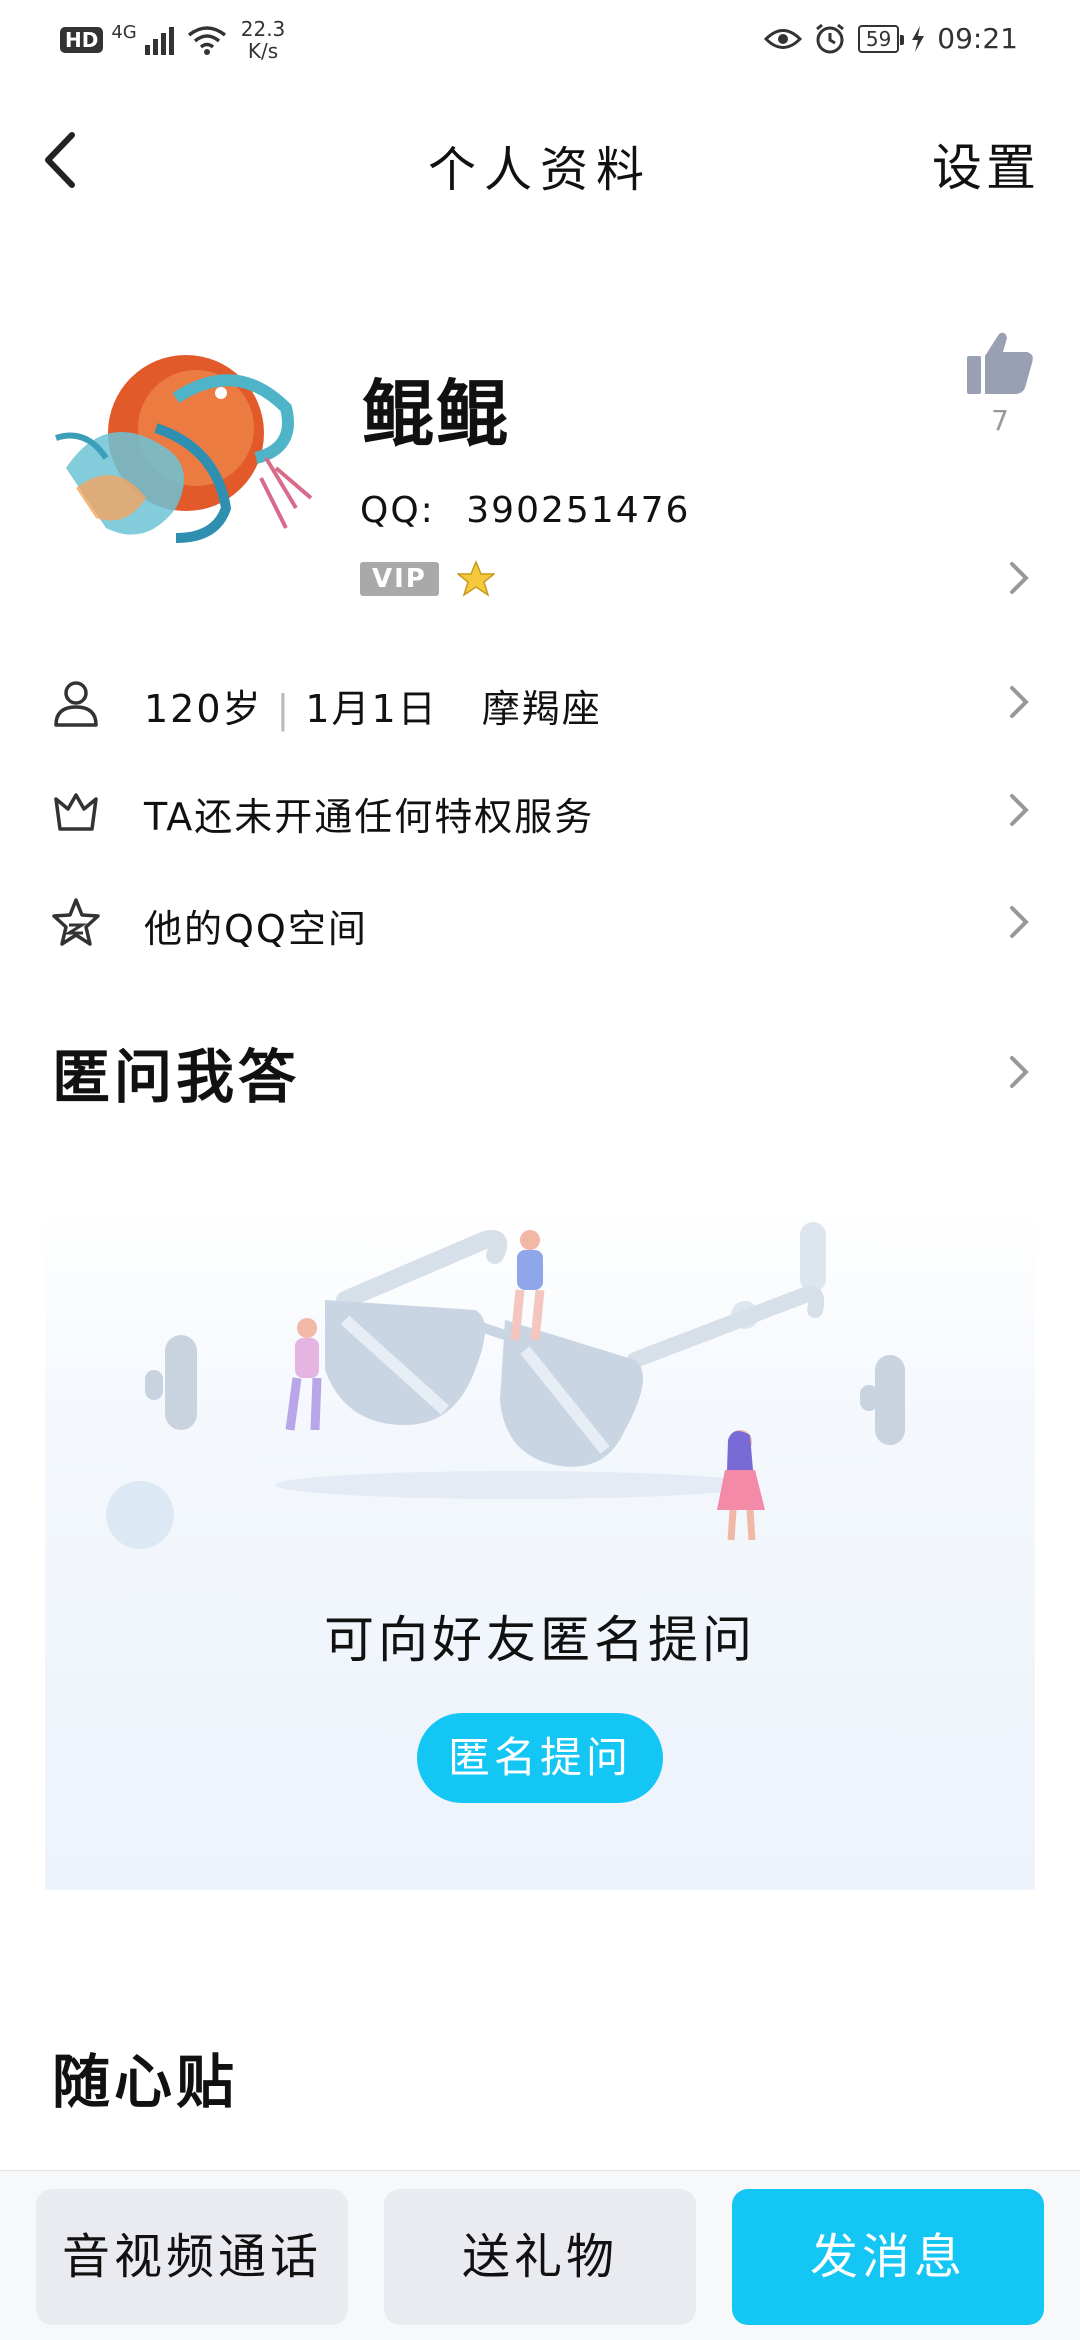 This screenshot has width=1080, height=2340. Describe the element at coordinates (578, 510) in the screenshot. I see `qq-number: 390251476` at that location.